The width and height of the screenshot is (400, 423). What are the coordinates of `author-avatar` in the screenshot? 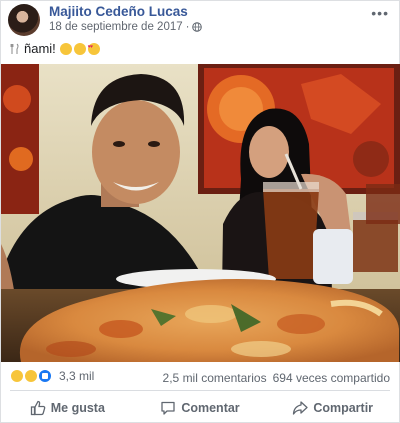 It's located at (24, 20).